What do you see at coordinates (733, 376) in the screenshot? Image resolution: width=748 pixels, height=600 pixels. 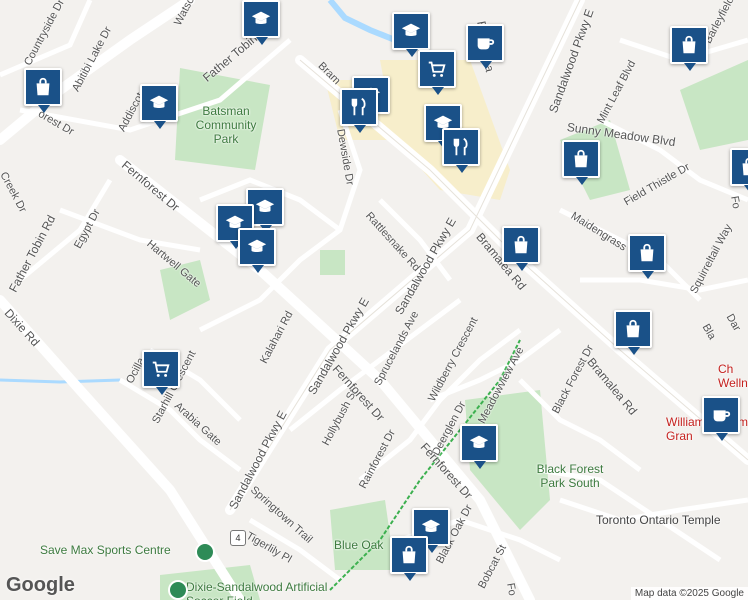 I see `place-label: Ch Welln` at bounding box center [733, 376].